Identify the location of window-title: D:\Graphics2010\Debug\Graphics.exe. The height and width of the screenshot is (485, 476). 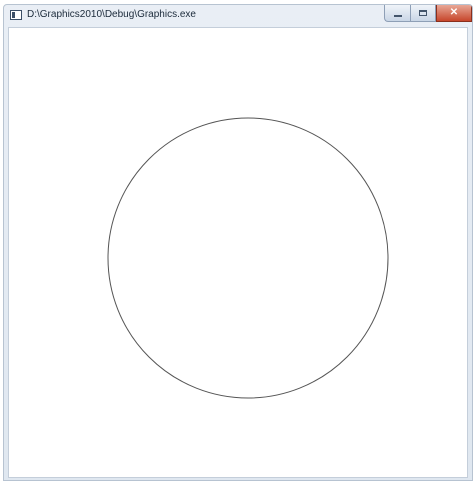
(111, 14).